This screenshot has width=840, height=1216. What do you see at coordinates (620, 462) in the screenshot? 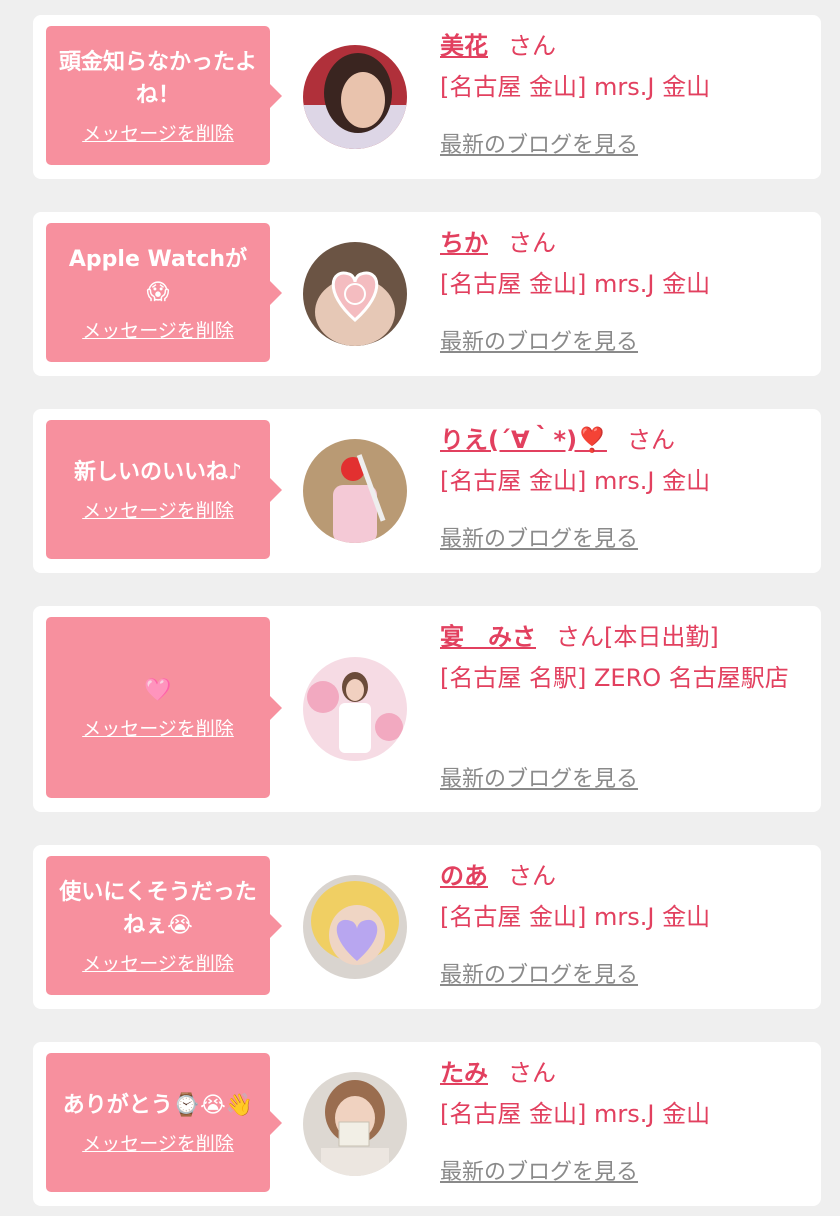
I see `girl-info: りえ(´∀｀*)❣️ さん [名古屋 金山] mrs.J 金山` at bounding box center [620, 462].